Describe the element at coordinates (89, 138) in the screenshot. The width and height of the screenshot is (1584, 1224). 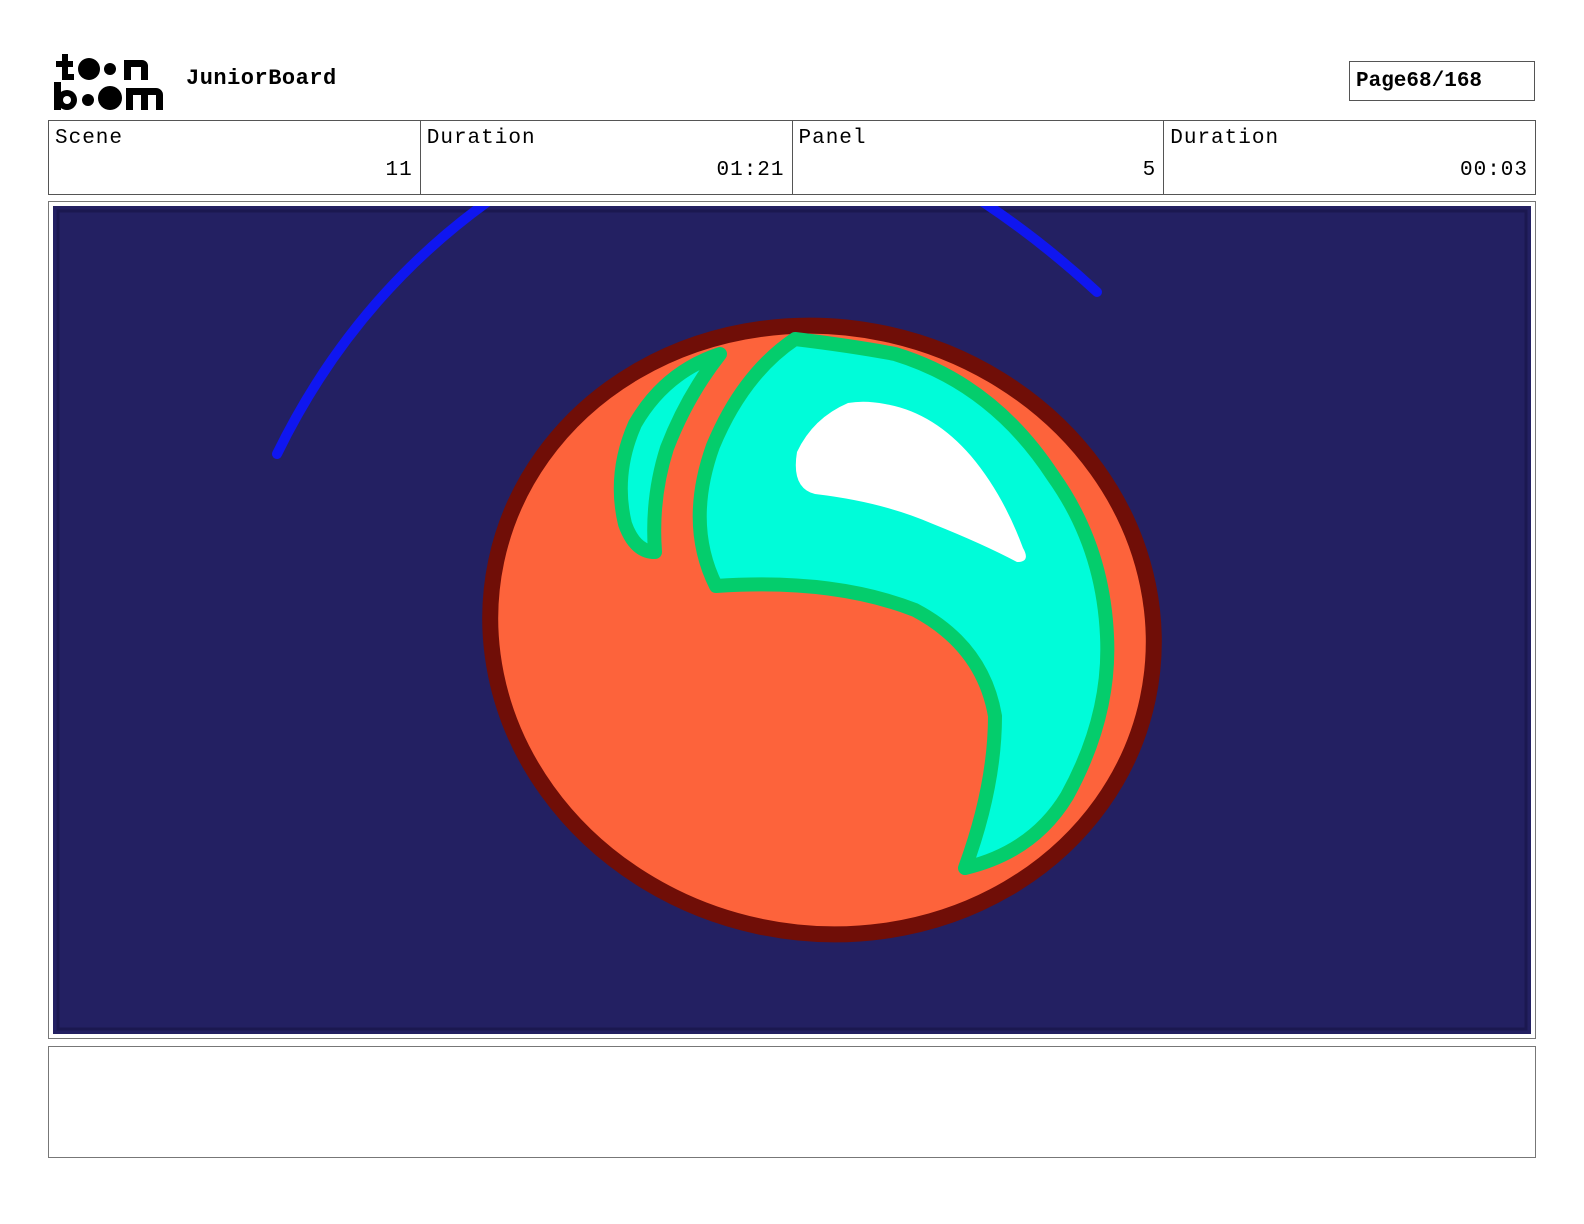
I see `scene-label: Scene` at that location.